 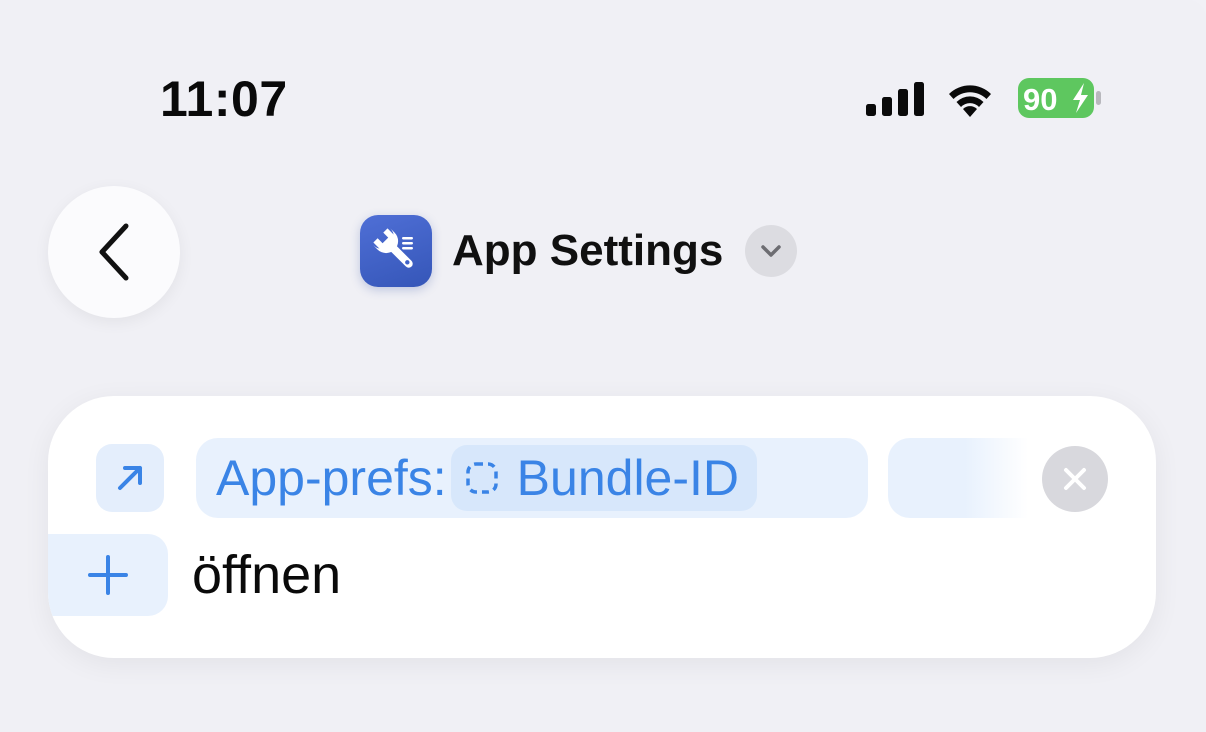 I want to click on url-parameter-field: App-prefs: Bundle-ID, so click(x=532, y=478).